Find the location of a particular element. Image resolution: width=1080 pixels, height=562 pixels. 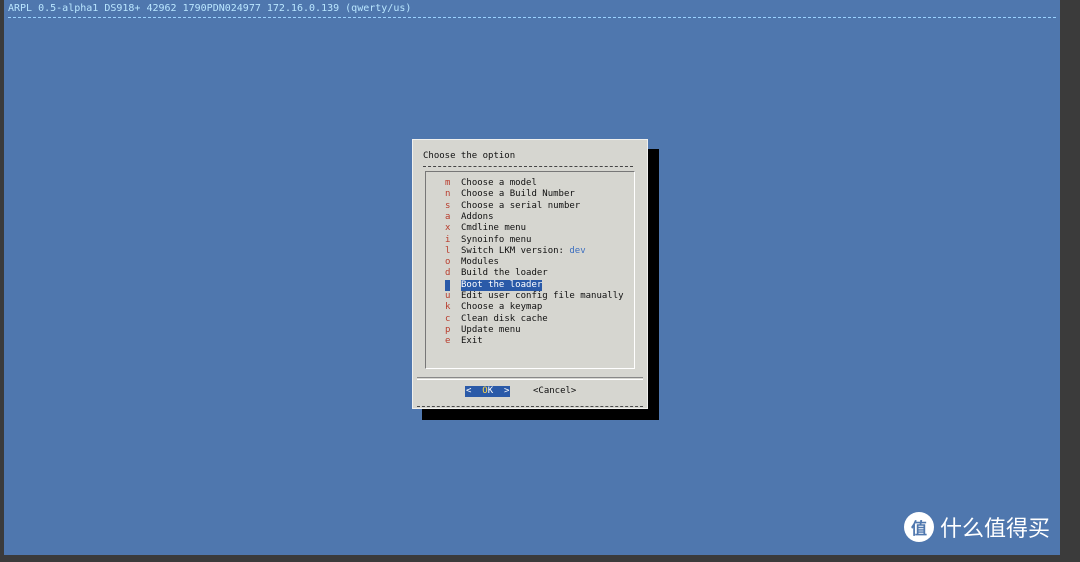

menu-item-label: Modules is located at coordinates (480, 262).